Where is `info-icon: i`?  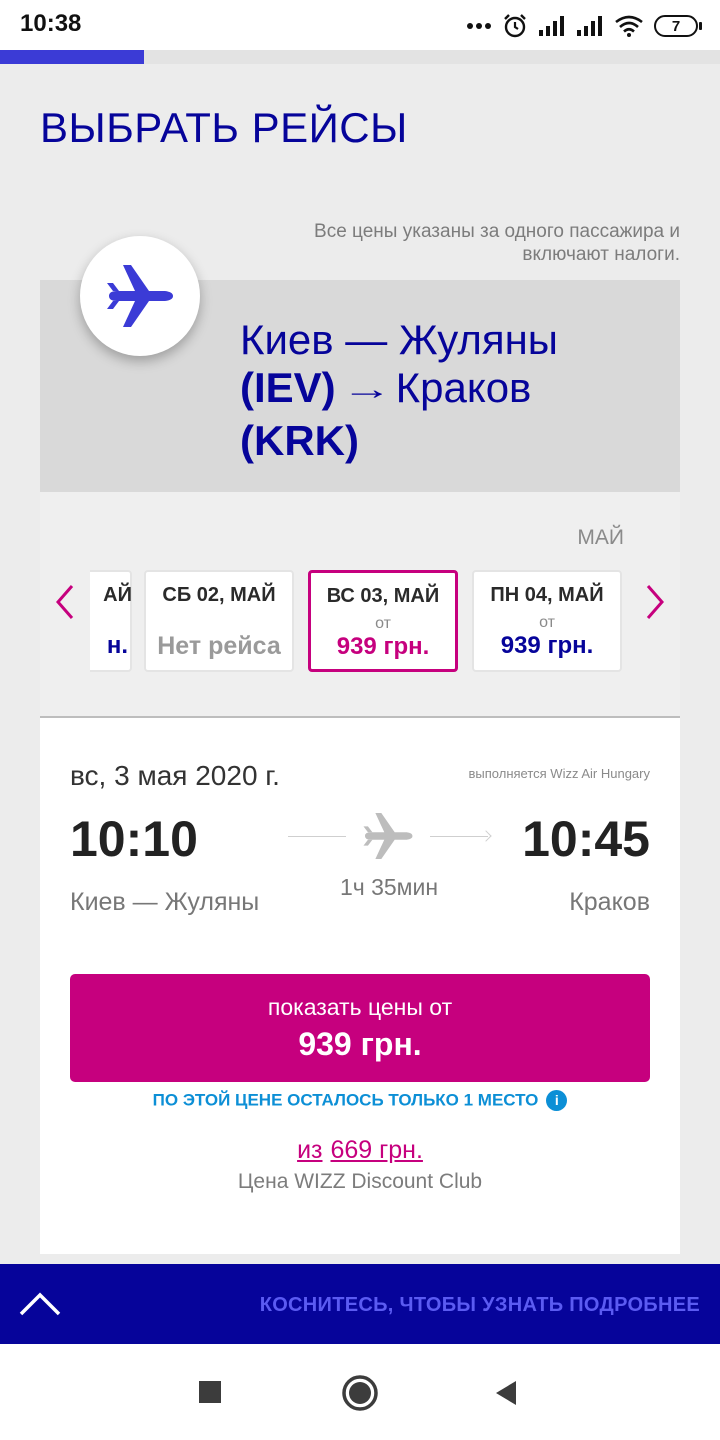 info-icon: i is located at coordinates (557, 1100).